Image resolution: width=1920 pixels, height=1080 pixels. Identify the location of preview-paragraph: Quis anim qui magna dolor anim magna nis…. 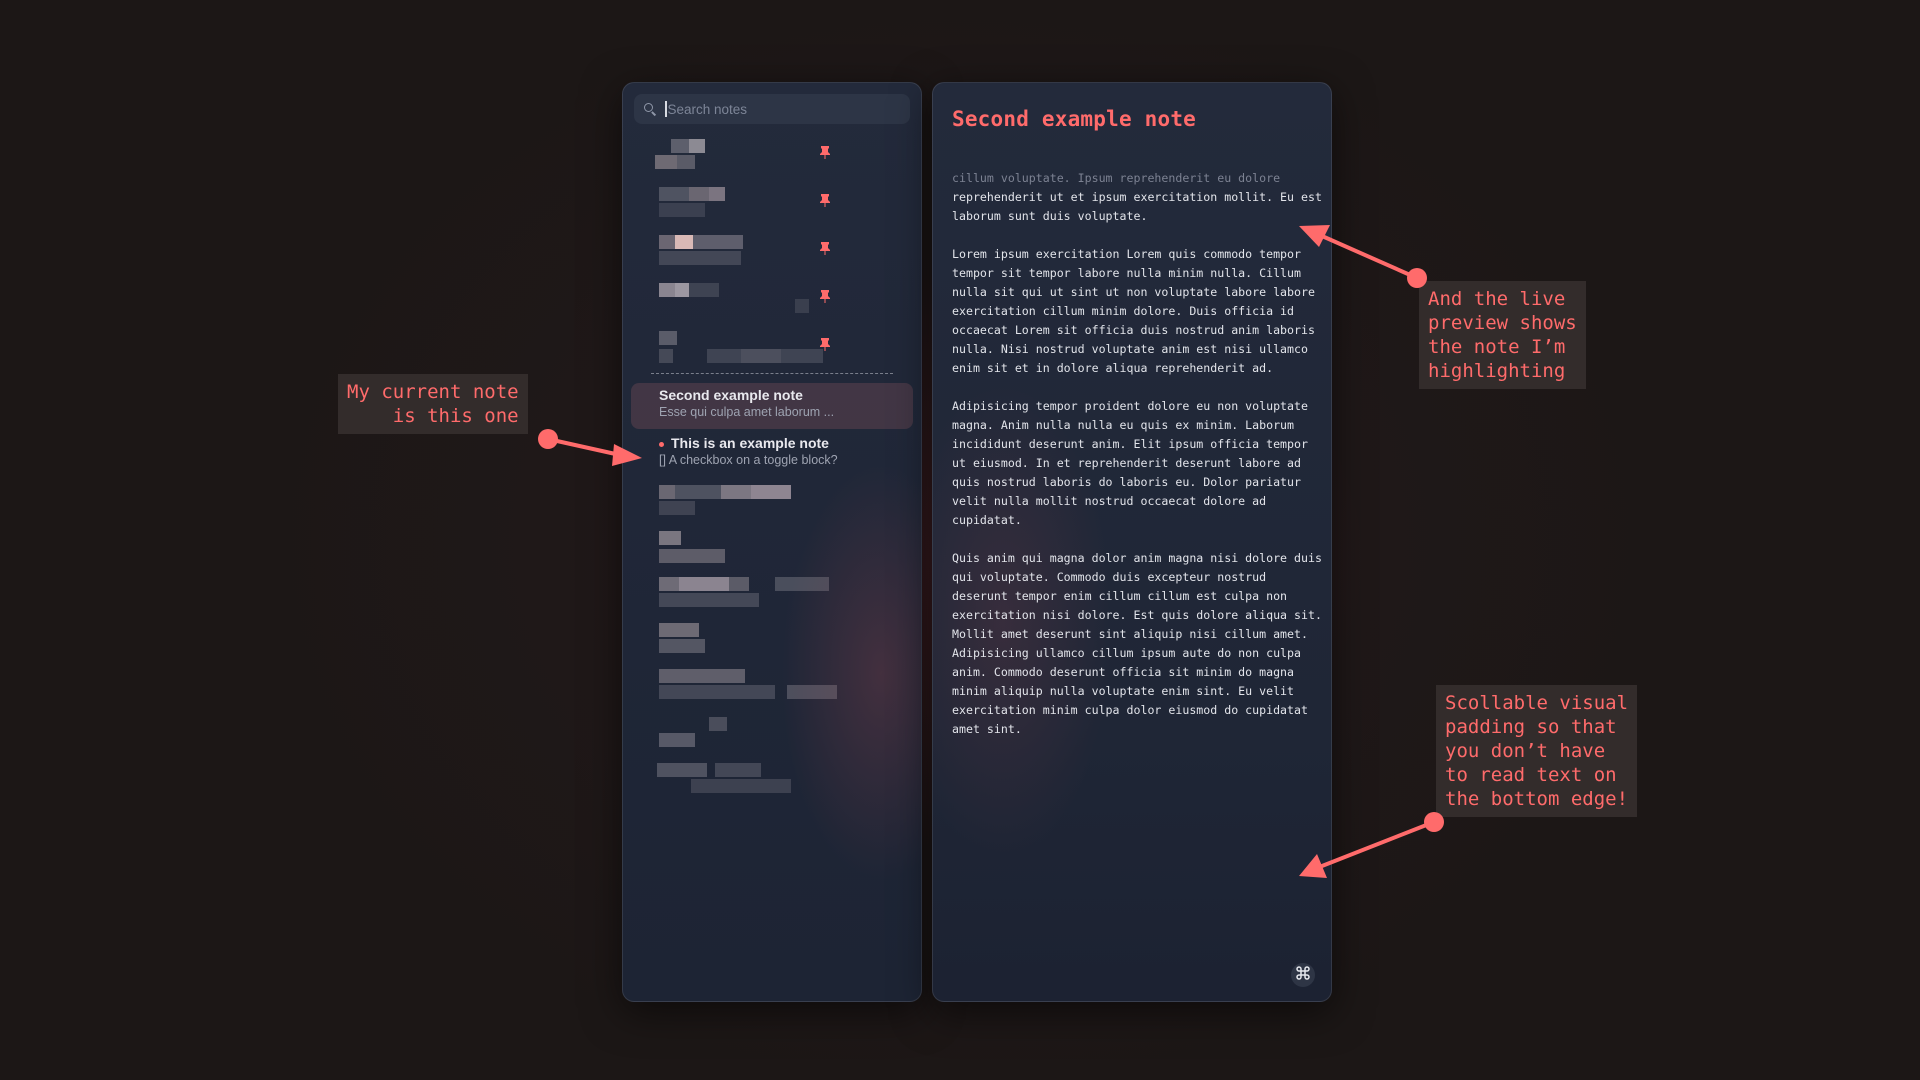
(1137, 643).